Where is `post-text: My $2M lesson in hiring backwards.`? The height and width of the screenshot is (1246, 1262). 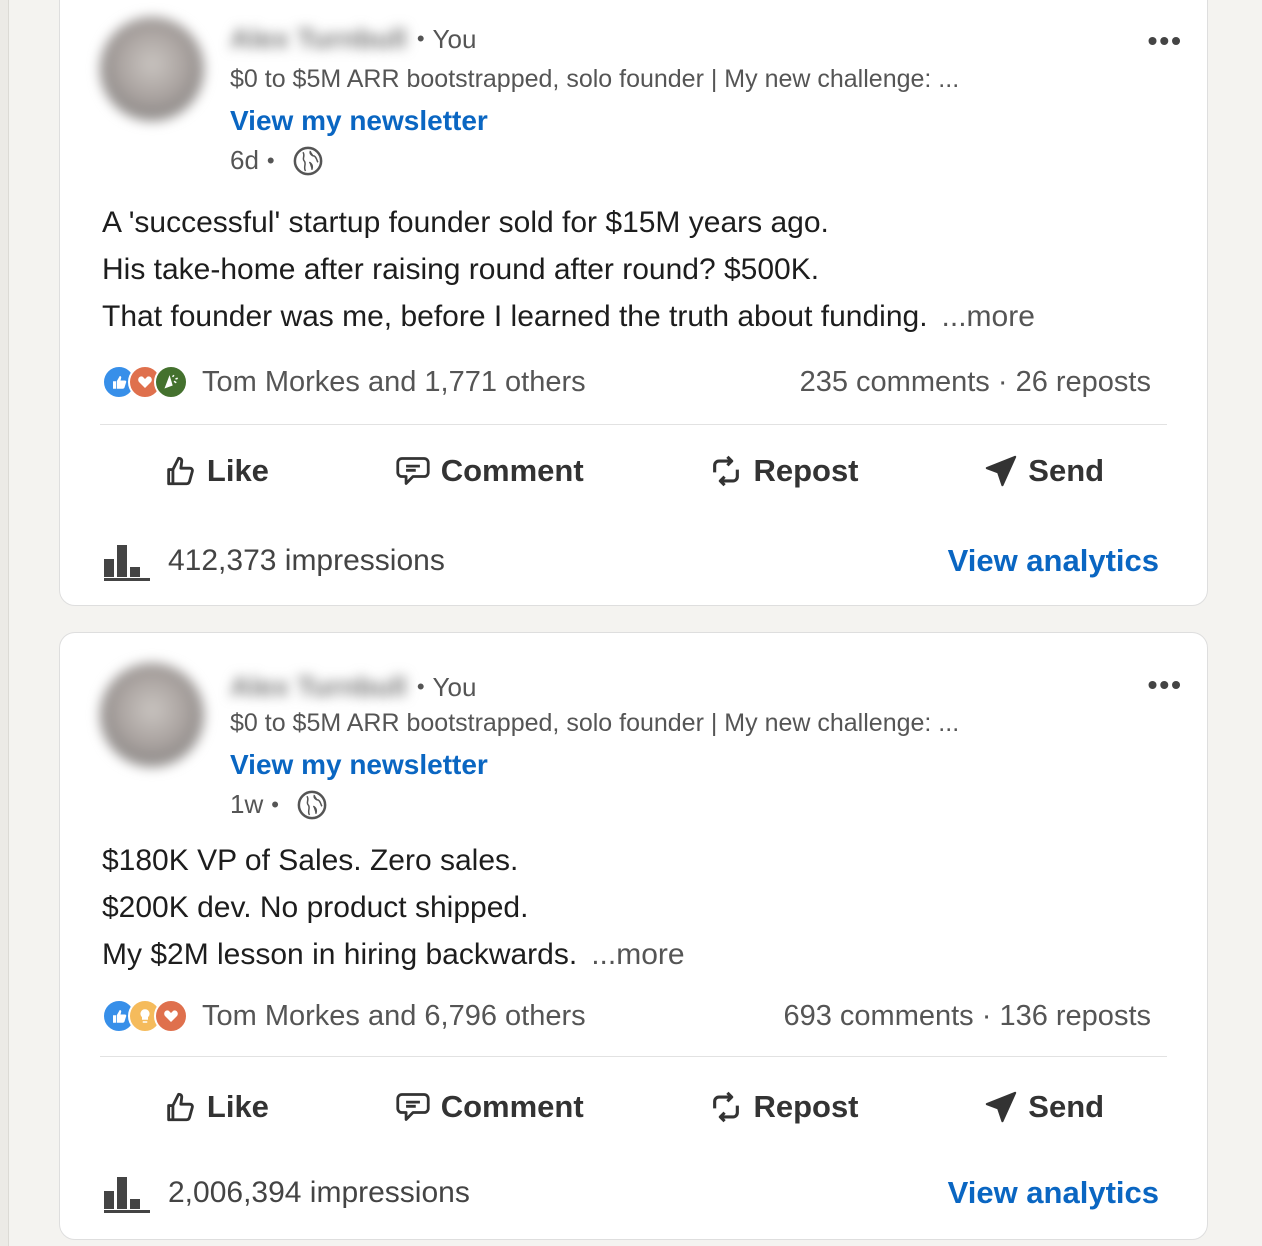 post-text: My $2M lesson in hiring backwards. is located at coordinates (340, 954).